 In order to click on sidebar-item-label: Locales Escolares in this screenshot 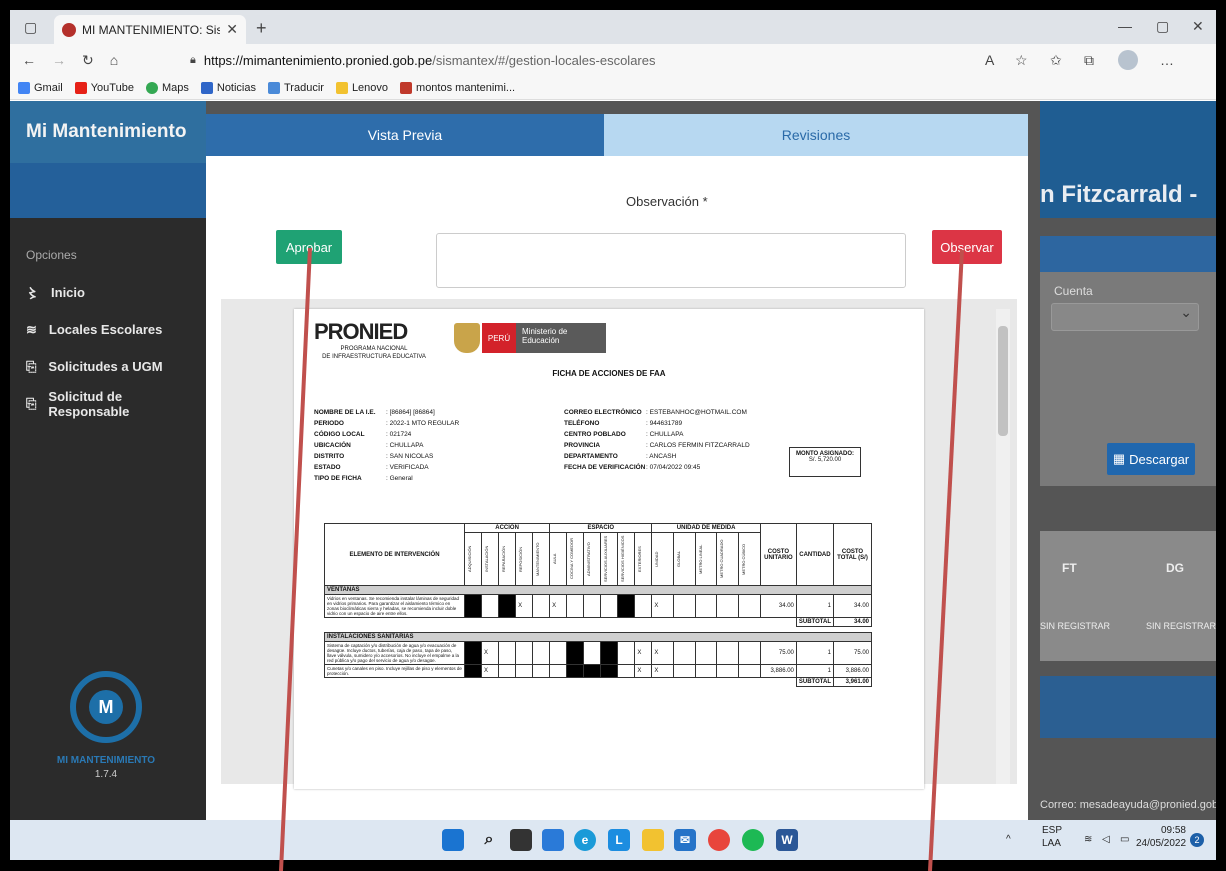, I will do `click(105, 329)`.